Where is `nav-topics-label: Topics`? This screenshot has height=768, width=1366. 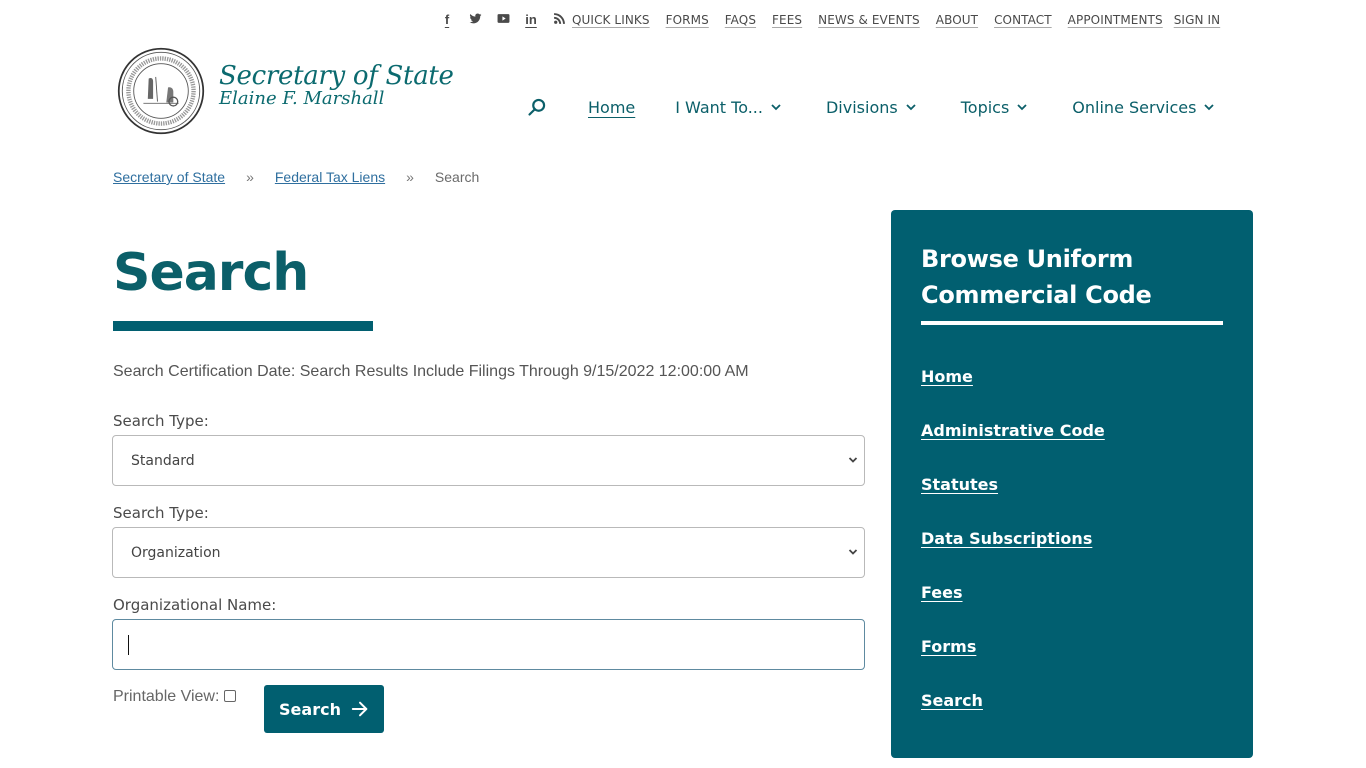
nav-topics-label: Topics is located at coordinates (985, 107).